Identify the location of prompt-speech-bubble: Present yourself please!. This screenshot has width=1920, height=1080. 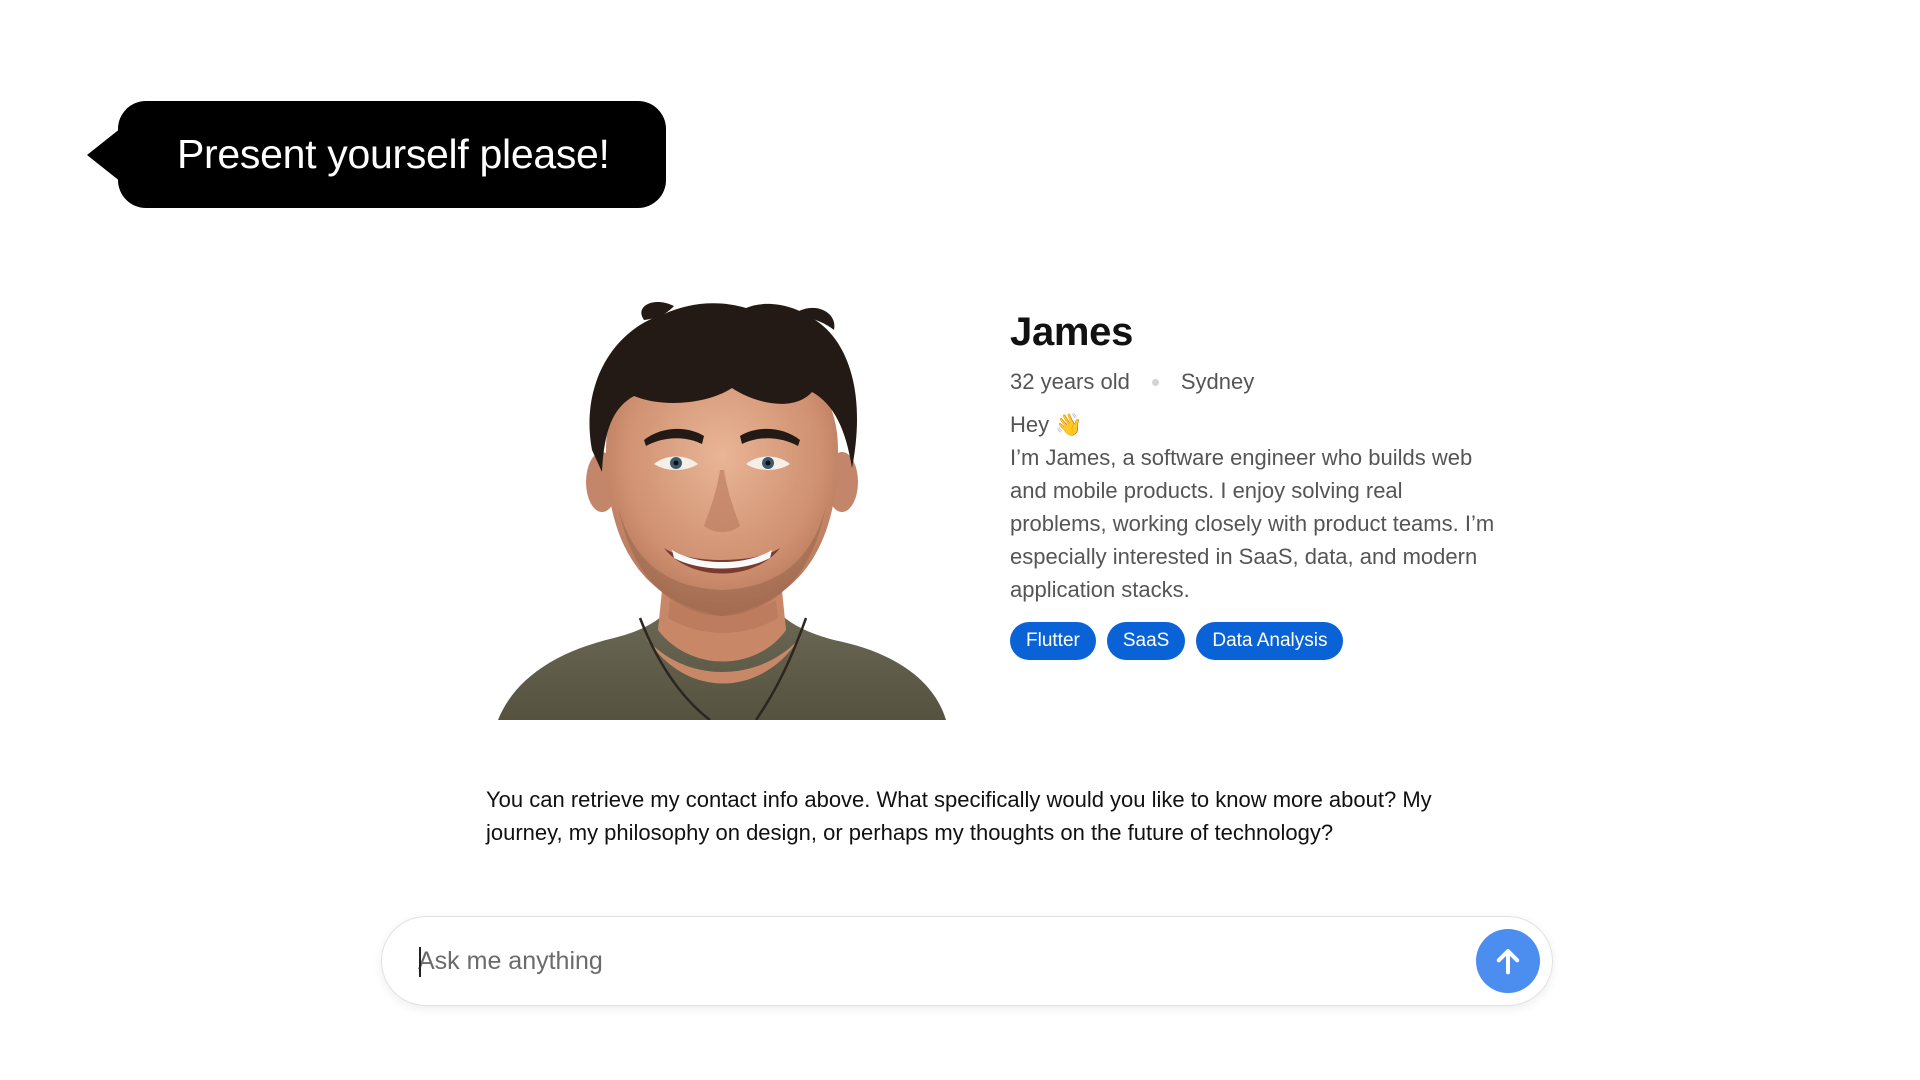
(392, 154).